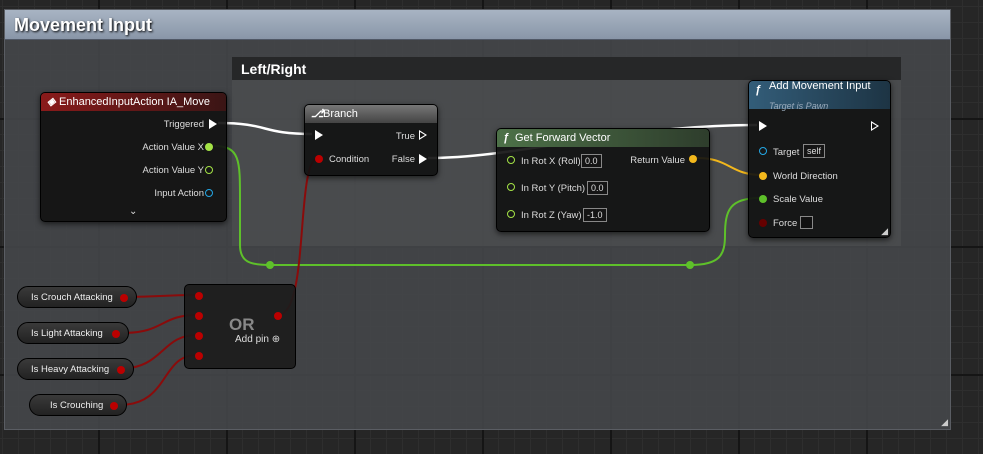 The image size is (983, 454). What do you see at coordinates (209, 147) in the screenshot?
I see `float-pin-action-x` at bounding box center [209, 147].